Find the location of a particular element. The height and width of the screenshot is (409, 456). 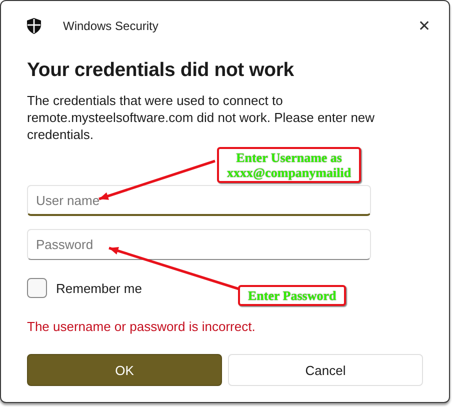

message-text: The credentials that were used to connect to remote.mysteelsoftware.com did not work. Please enter new credentials. is located at coordinates (201, 117).